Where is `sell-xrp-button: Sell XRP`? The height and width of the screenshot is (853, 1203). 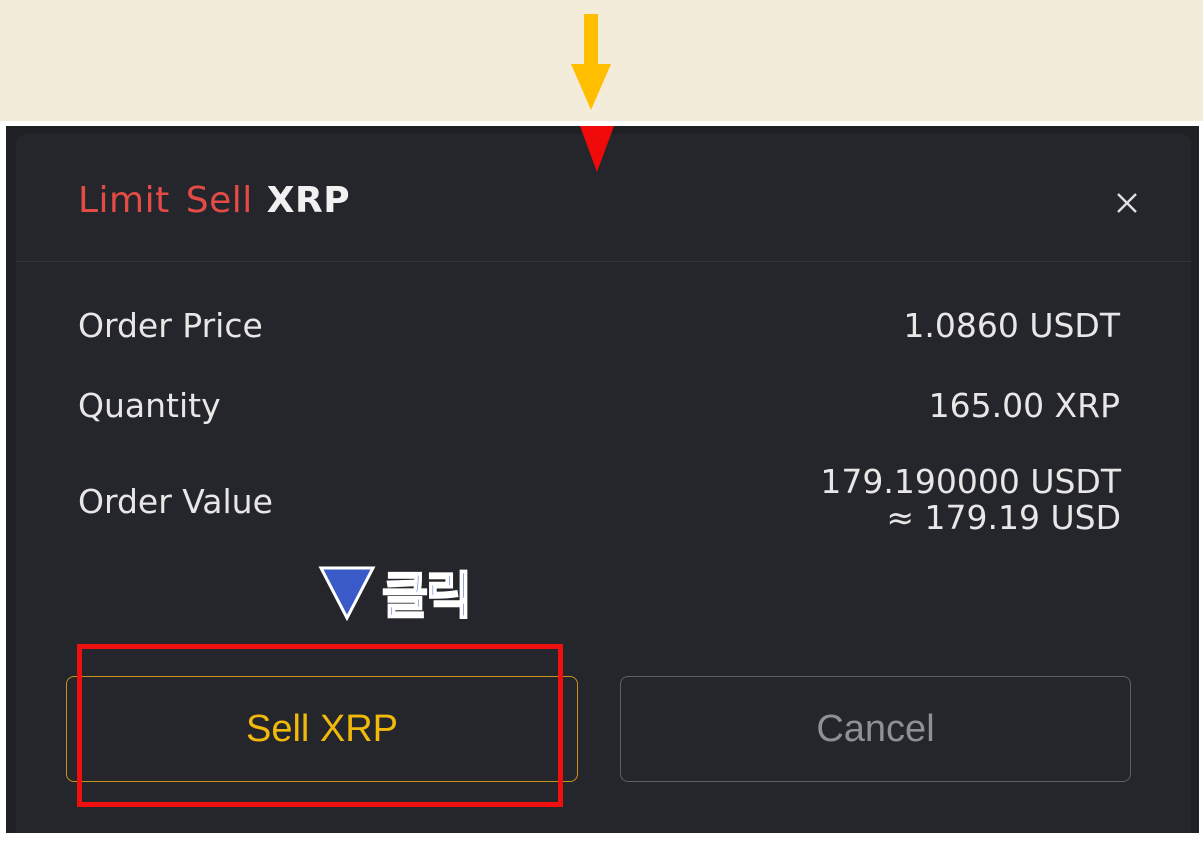 sell-xrp-button: Sell XRP is located at coordinates (322, 729).